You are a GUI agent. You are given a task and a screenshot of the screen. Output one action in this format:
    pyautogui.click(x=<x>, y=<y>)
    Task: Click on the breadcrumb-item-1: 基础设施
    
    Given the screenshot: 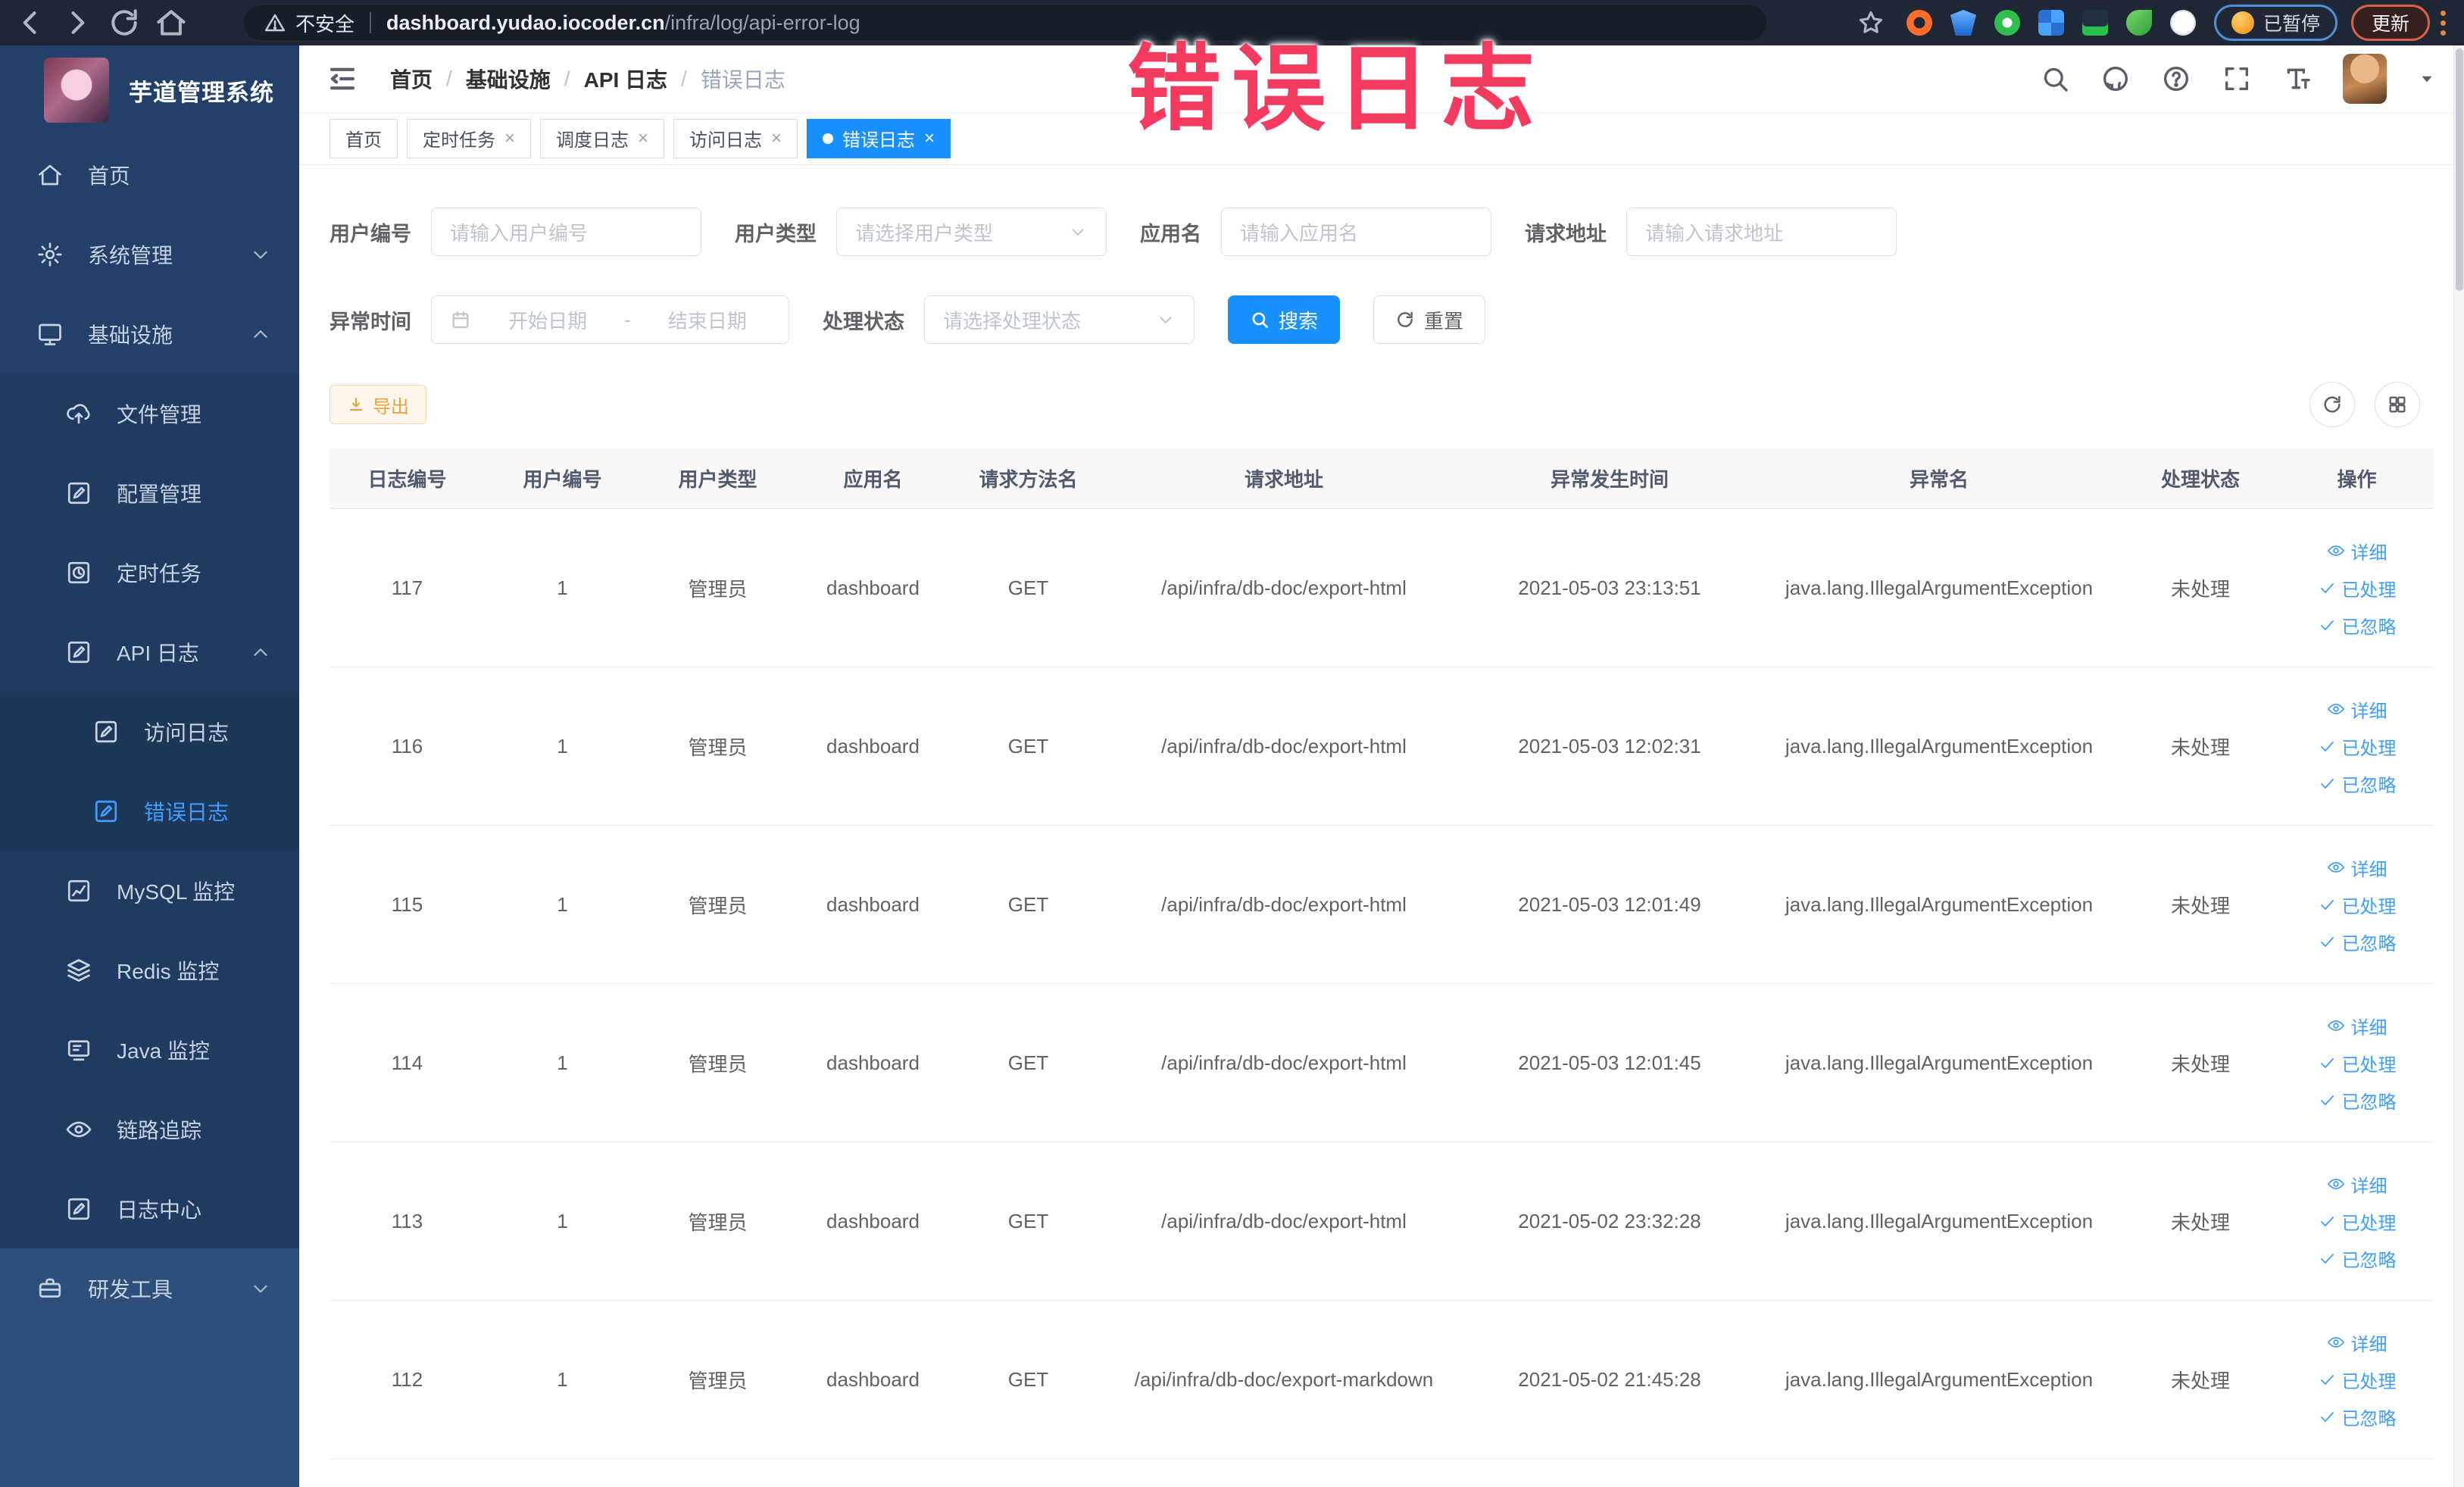 What is the action you would take?
    pyautogui.click(x=508, y=79)
    